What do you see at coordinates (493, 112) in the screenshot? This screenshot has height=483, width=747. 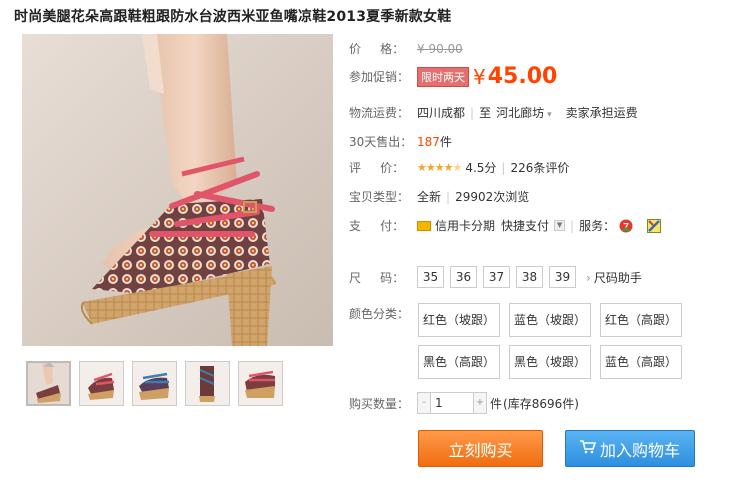 I see `shipping-row: 物流运费： 四川成都 | 至 河北廊坊 ▾ 卖家承担运费` at bounding box center [493, 112].